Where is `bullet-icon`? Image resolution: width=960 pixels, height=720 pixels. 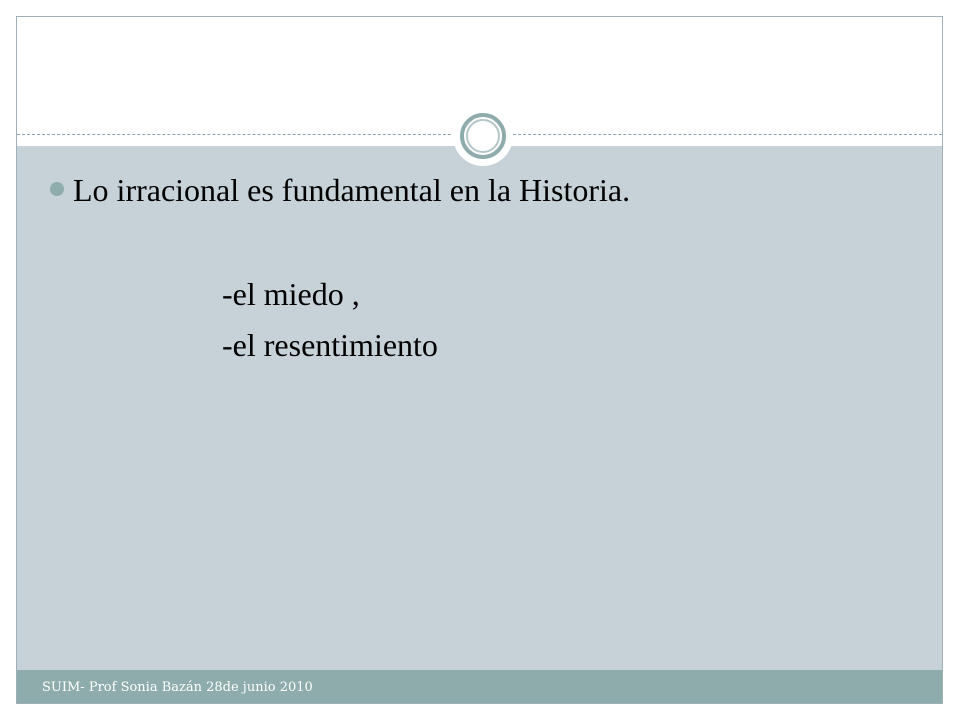 bullet-icon is located at coordinates (57, 189).